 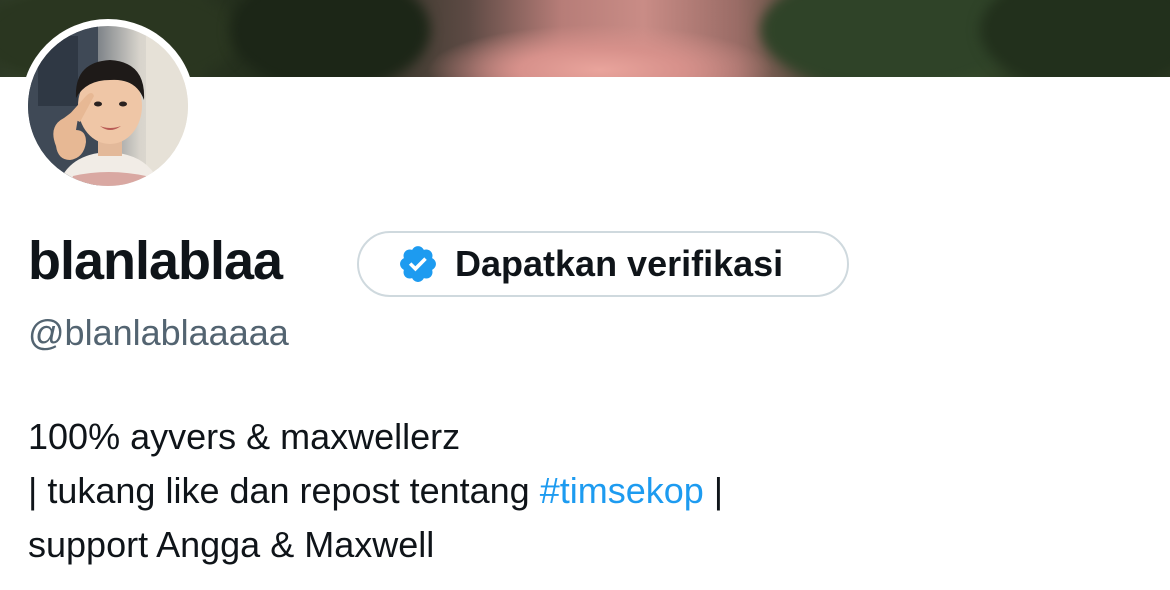 I want to click on banner-foliage-midleft, so click(x=330, y=38).